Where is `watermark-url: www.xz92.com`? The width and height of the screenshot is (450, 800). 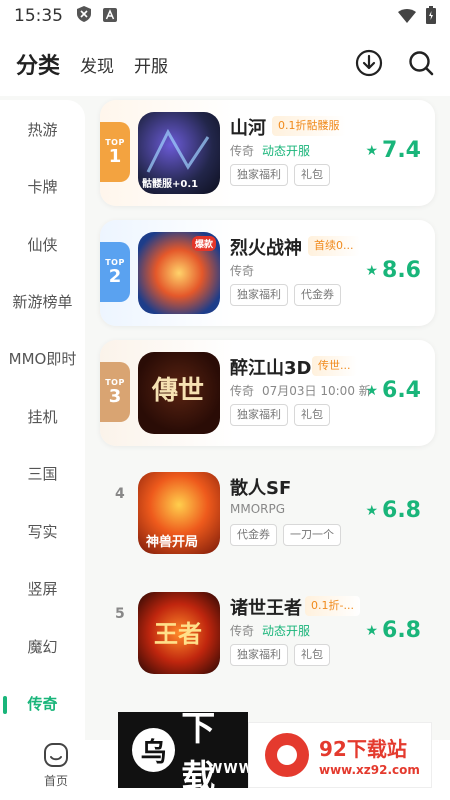 watermark-url: www.xz92.com is located at coordinates (369, 770).